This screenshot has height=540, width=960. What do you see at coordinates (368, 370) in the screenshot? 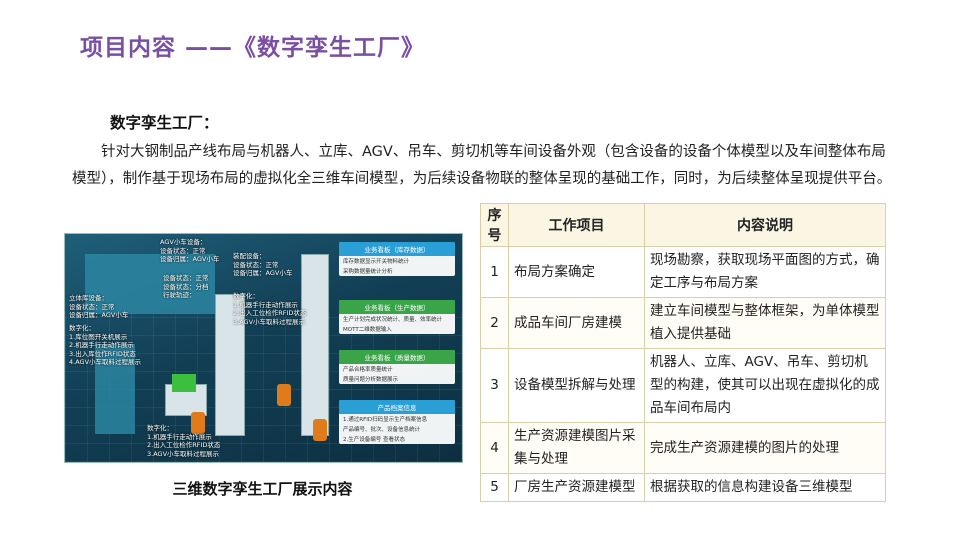
I see `card-line: 产品合格率质量统计` at bounding box center [368, 370].